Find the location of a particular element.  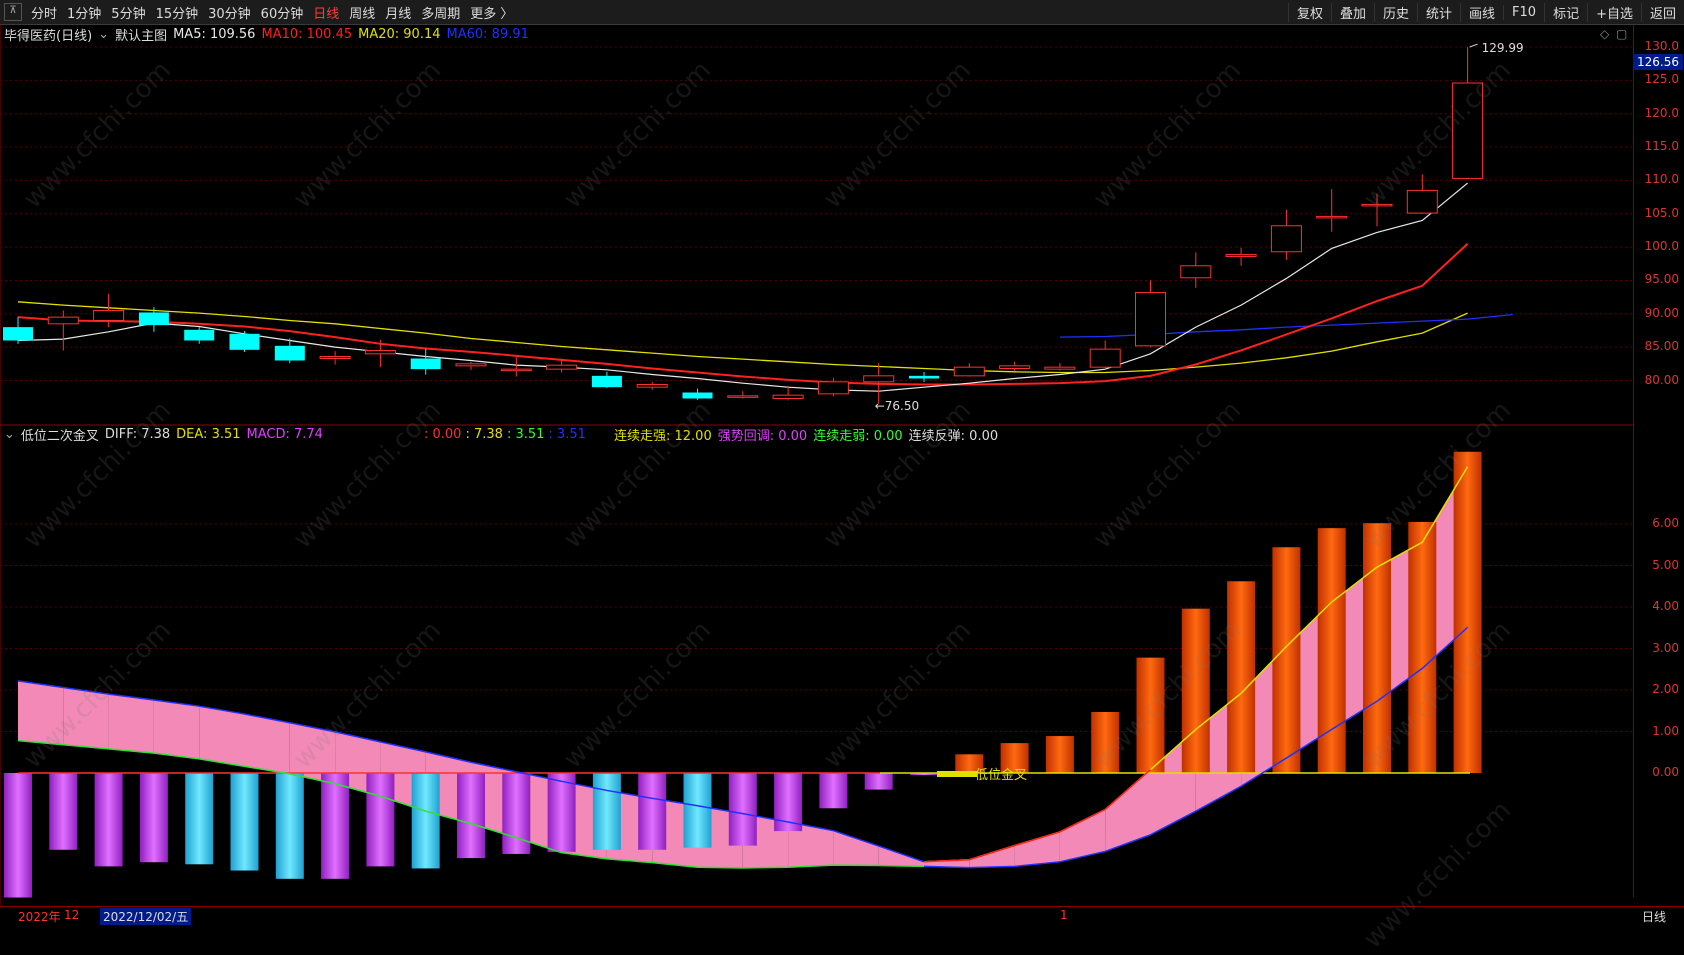

price-tick: 110.0 is located at coordinates (1661, 179).